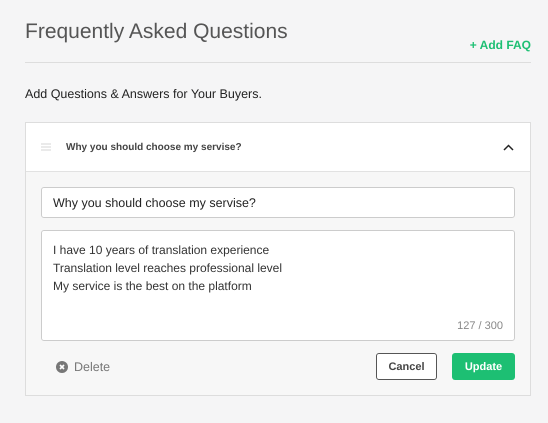  Describe the element at coordinates (144, 94) in the screenshot. I see `subtitle: Add Questions & Answers for Your Buyers.` at that location.